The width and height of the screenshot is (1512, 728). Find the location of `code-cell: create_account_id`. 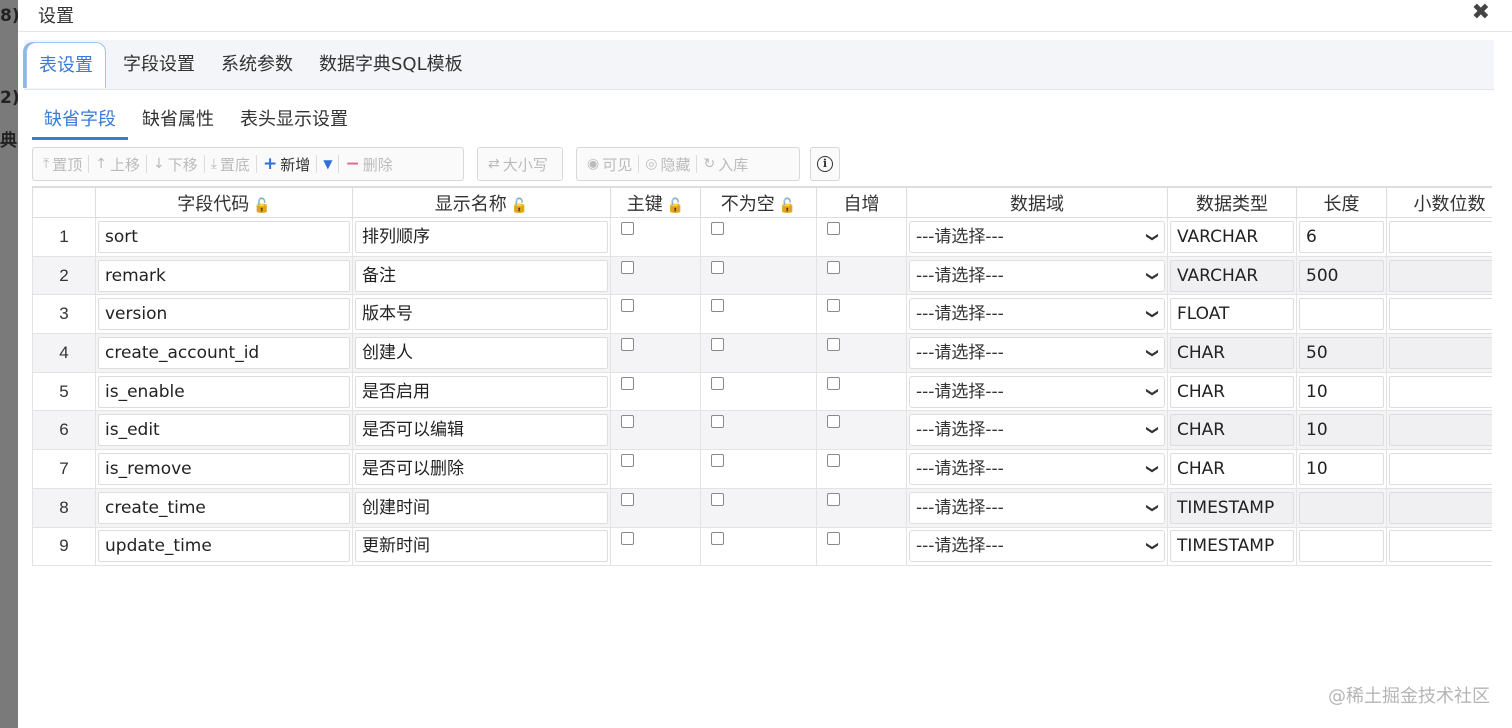

code-cell: create_account_id is located at coordinates (224, 353).